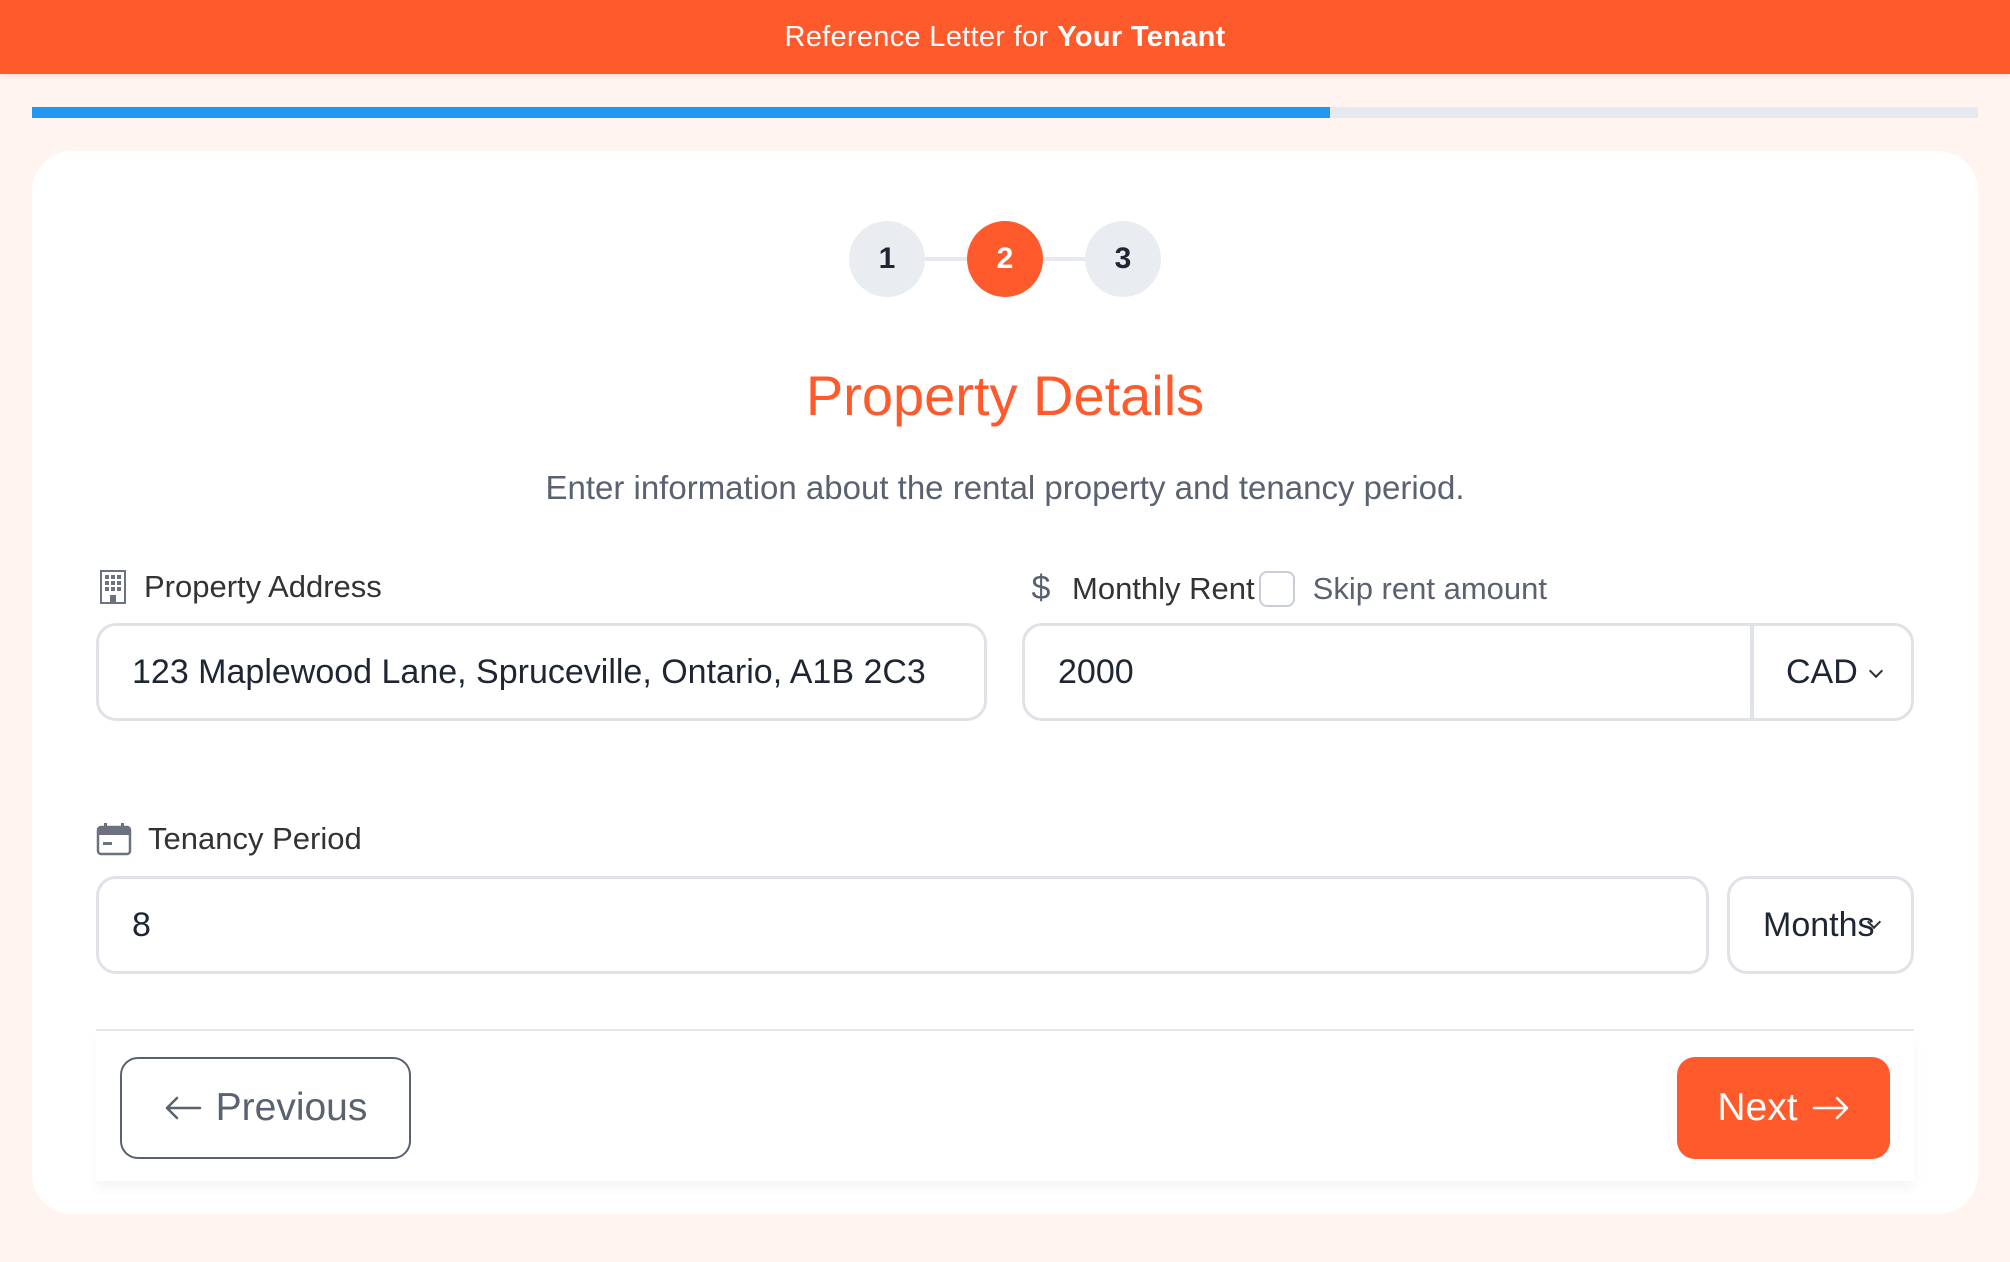 This screenshot has height=1262, width=2010. I want to click on arrow-left-icon, so click(183, 1108).